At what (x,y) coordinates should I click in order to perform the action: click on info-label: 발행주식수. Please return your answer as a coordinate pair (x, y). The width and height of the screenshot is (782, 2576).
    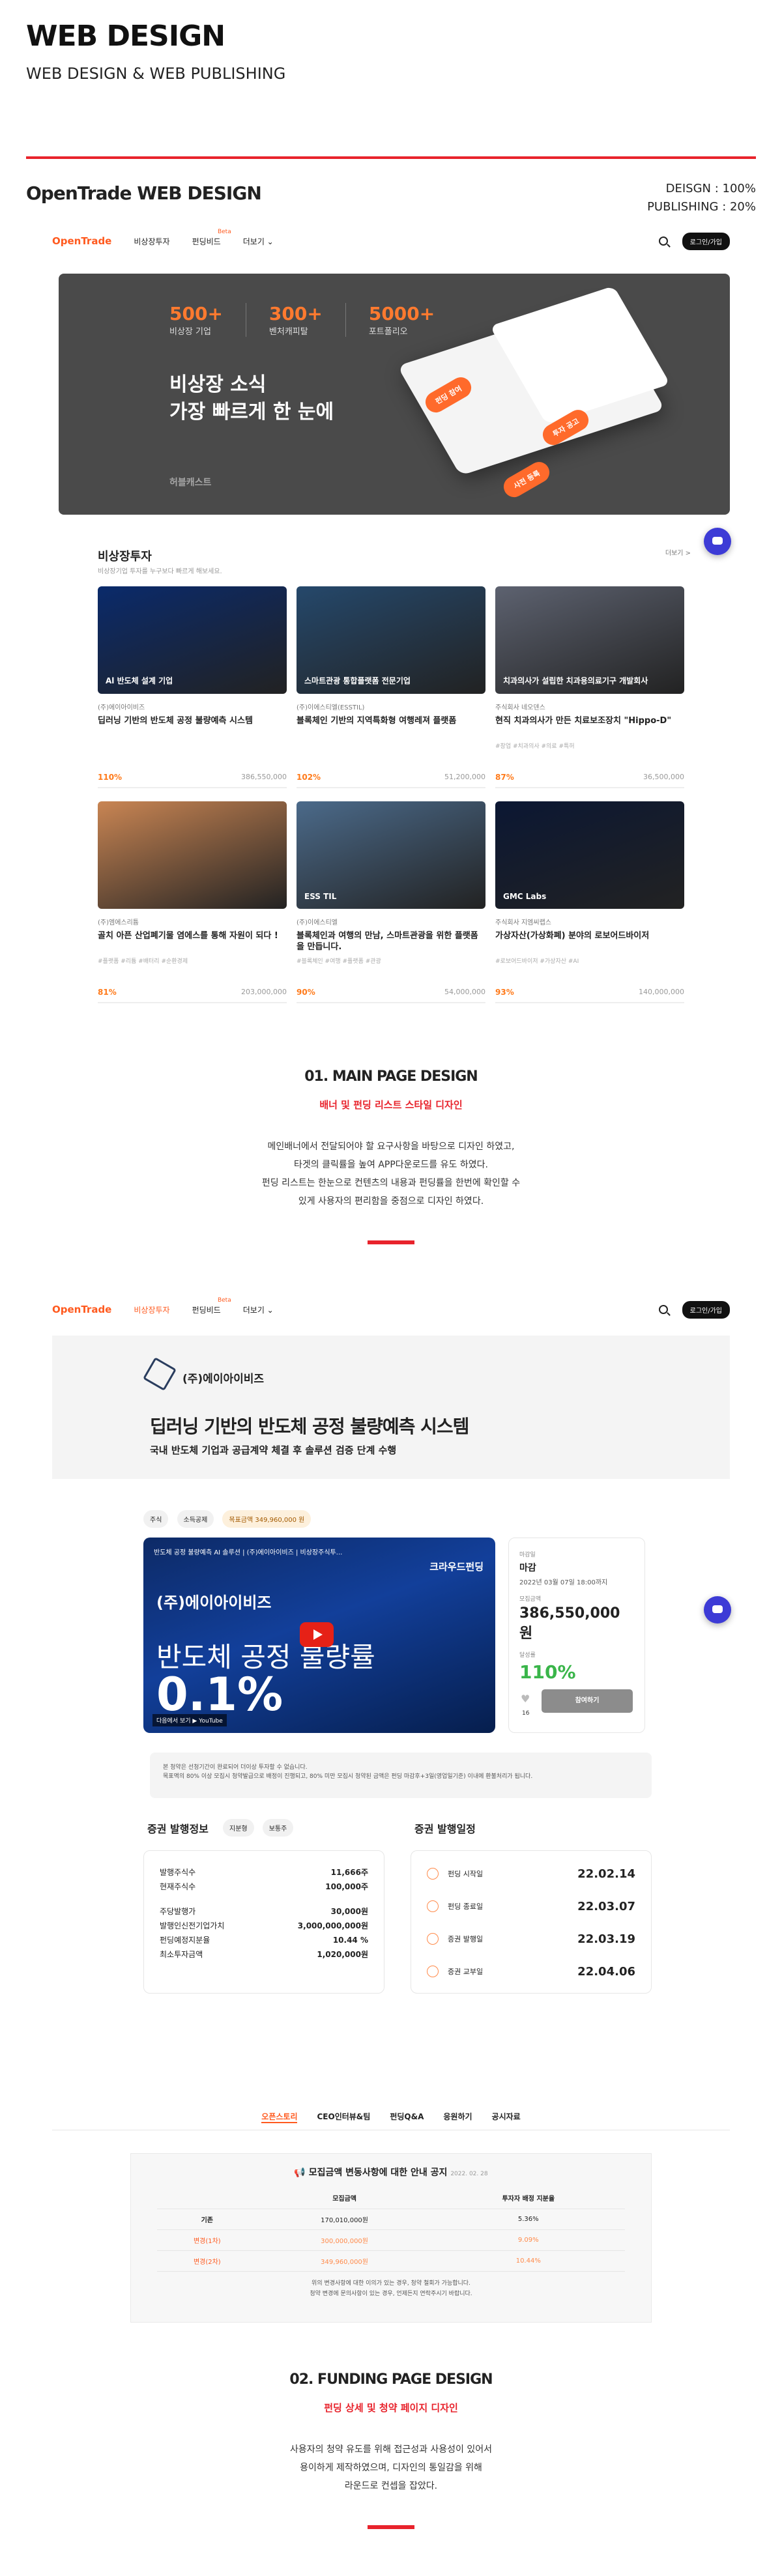
    Looking at the image, I should click on (178, 1872).